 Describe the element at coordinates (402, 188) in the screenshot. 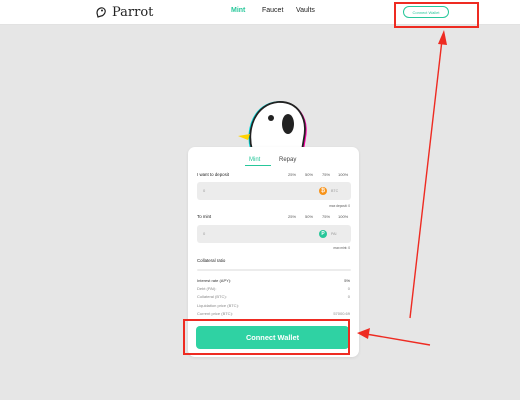

I see `annotation-arrows` at that location.